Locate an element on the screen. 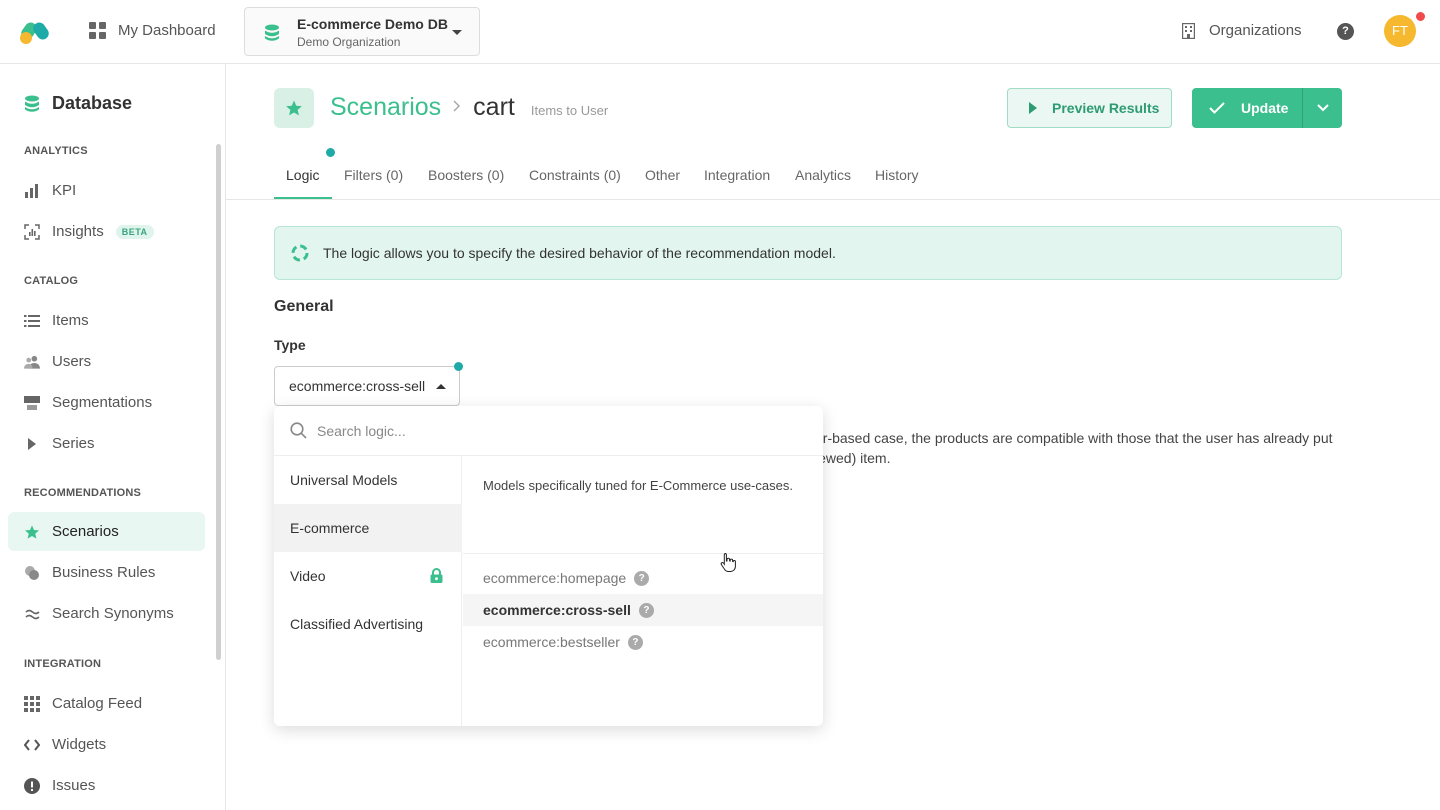 The image size is (1440, 810). organizations-link: Organizations is located at coordinates (1242, 30).